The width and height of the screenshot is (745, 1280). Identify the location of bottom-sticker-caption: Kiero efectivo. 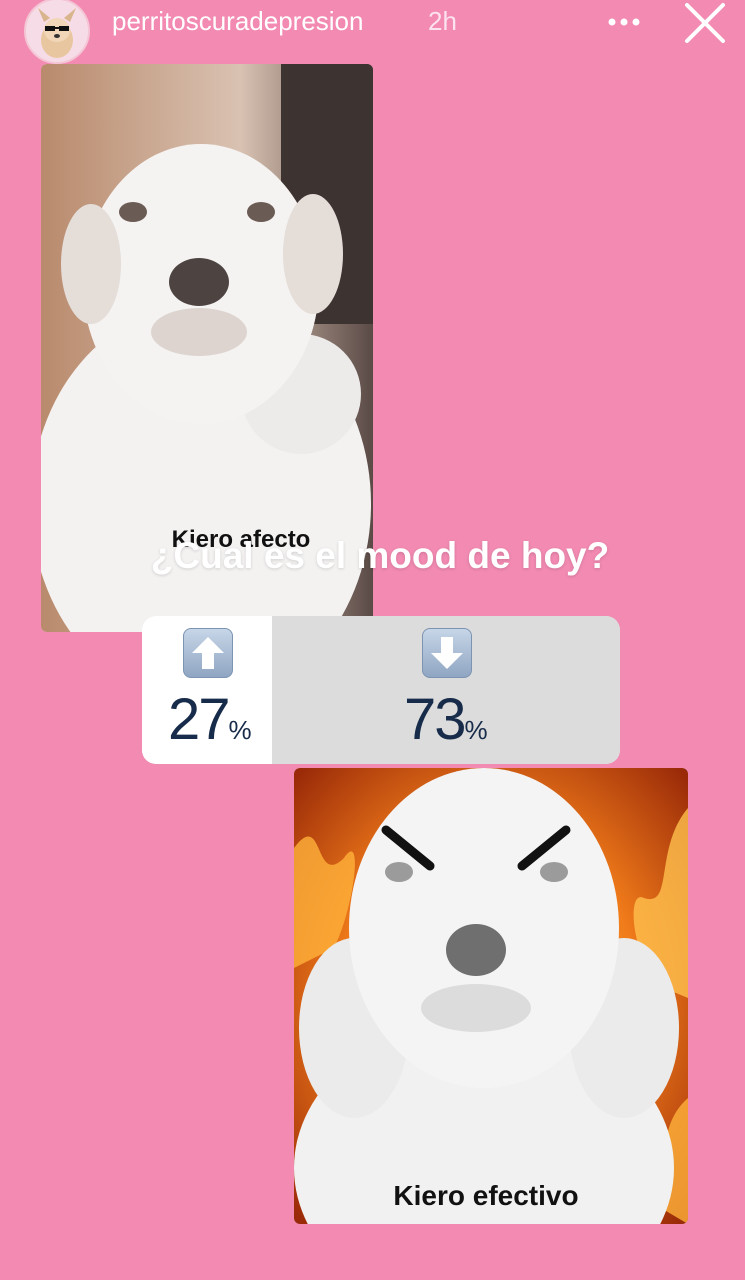
(486, 1195).